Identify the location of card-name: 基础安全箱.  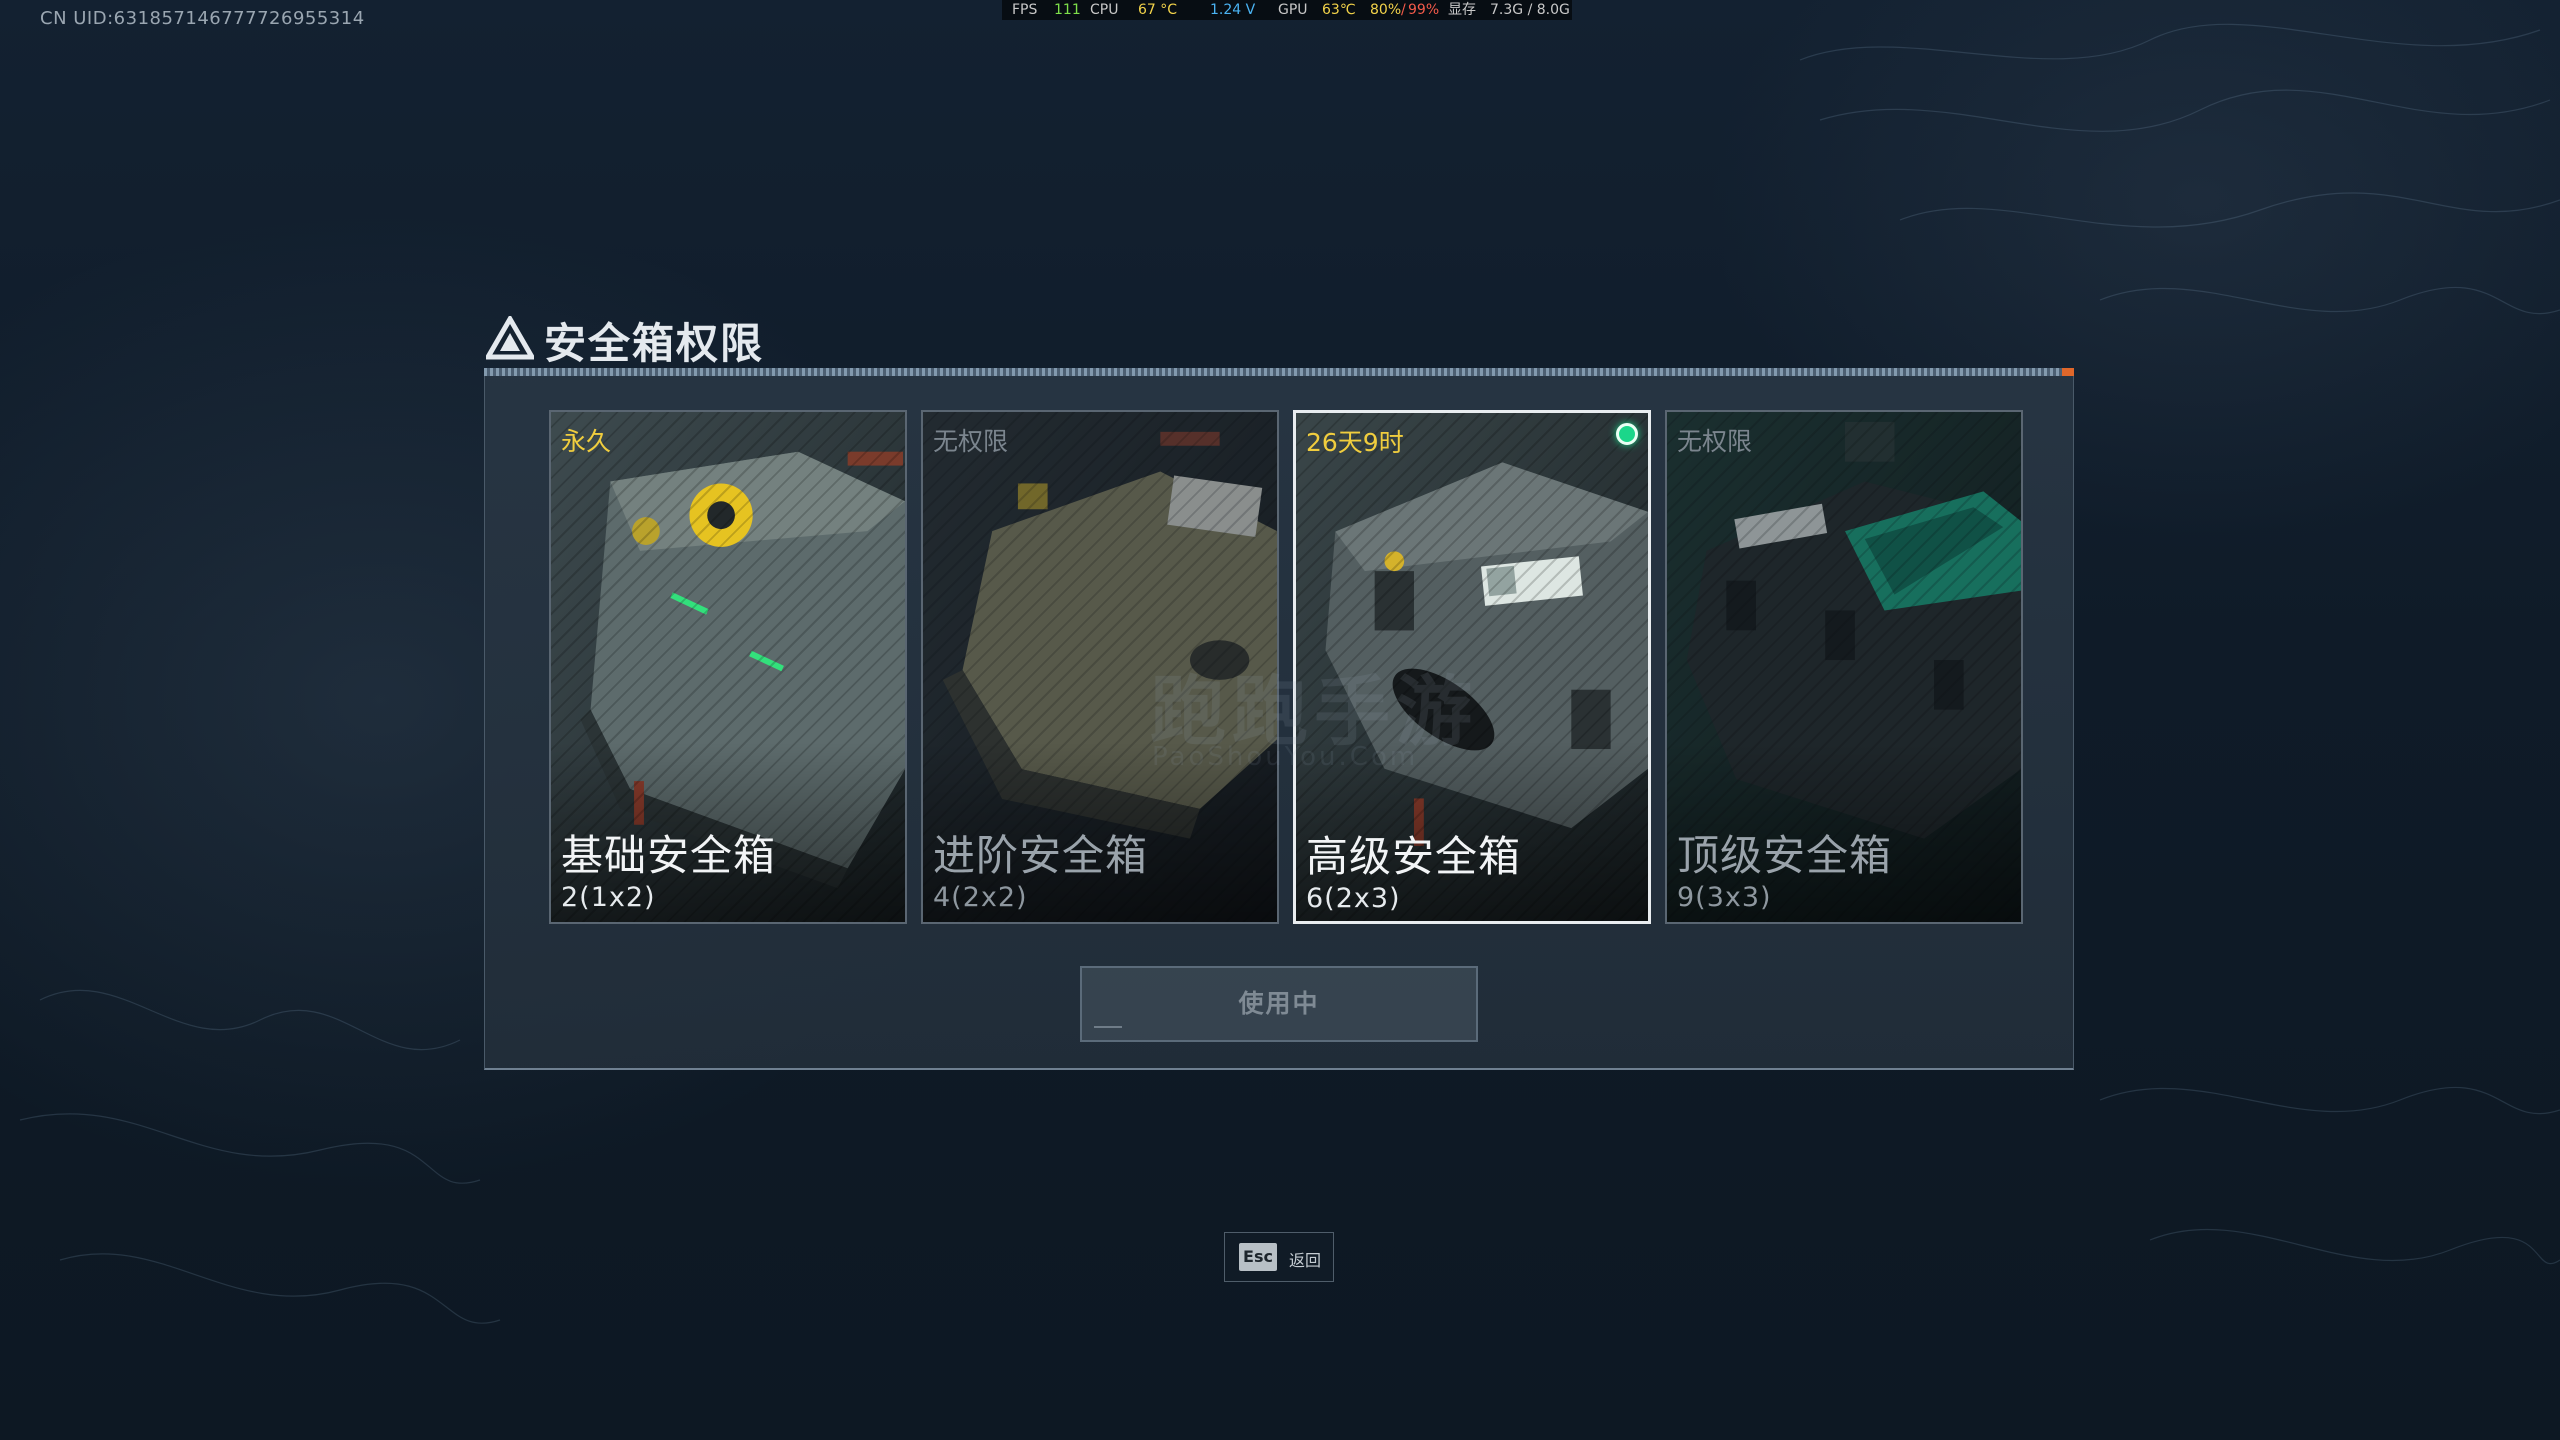
(669, 855).